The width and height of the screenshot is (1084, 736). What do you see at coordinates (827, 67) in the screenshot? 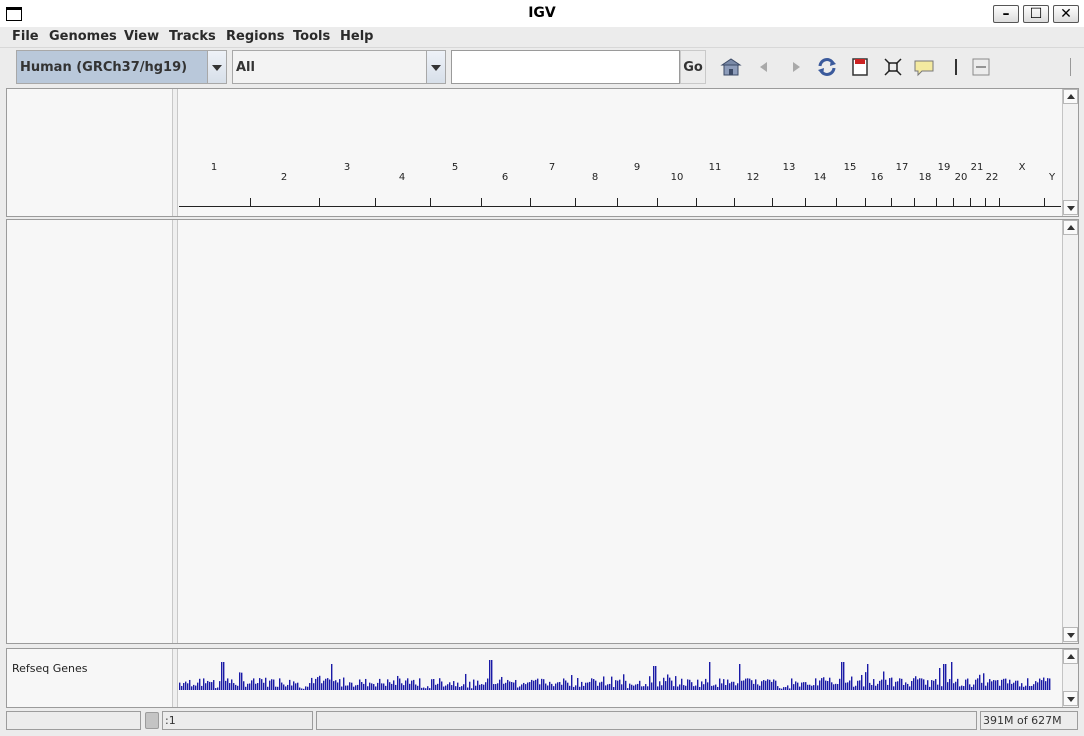
I see `refresh-icon` at bounding box center [827, 67].